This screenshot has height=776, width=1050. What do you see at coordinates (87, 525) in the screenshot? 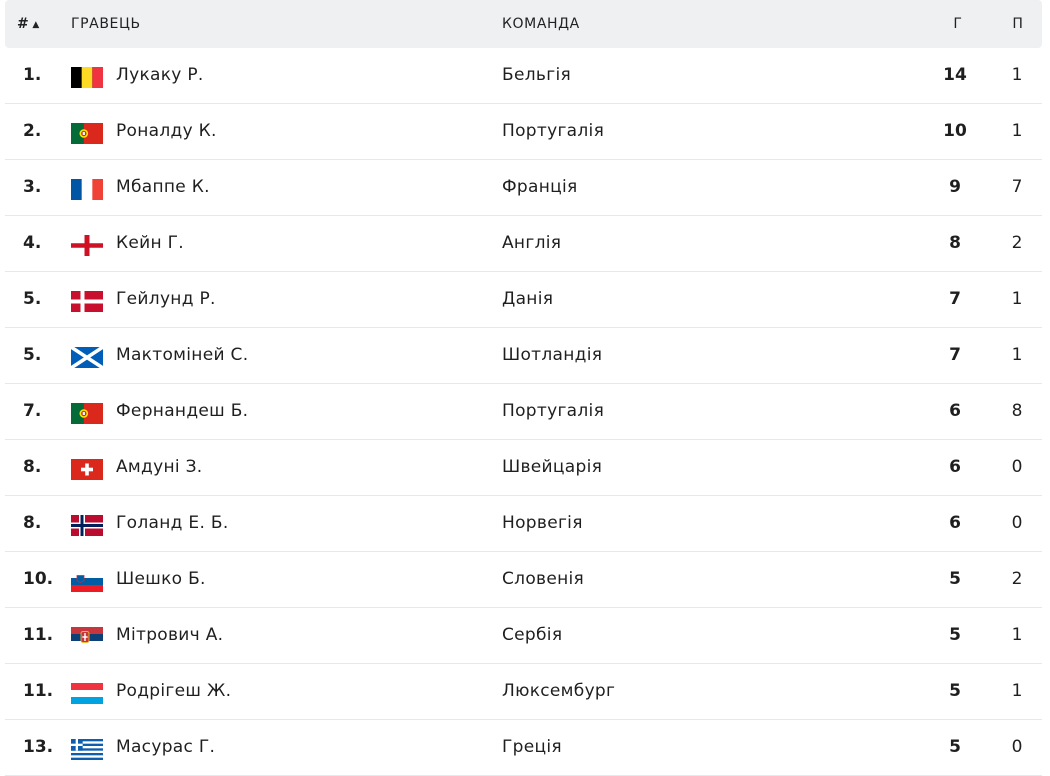
I see `norway-flag-icon` at bounding box center [87, 525].